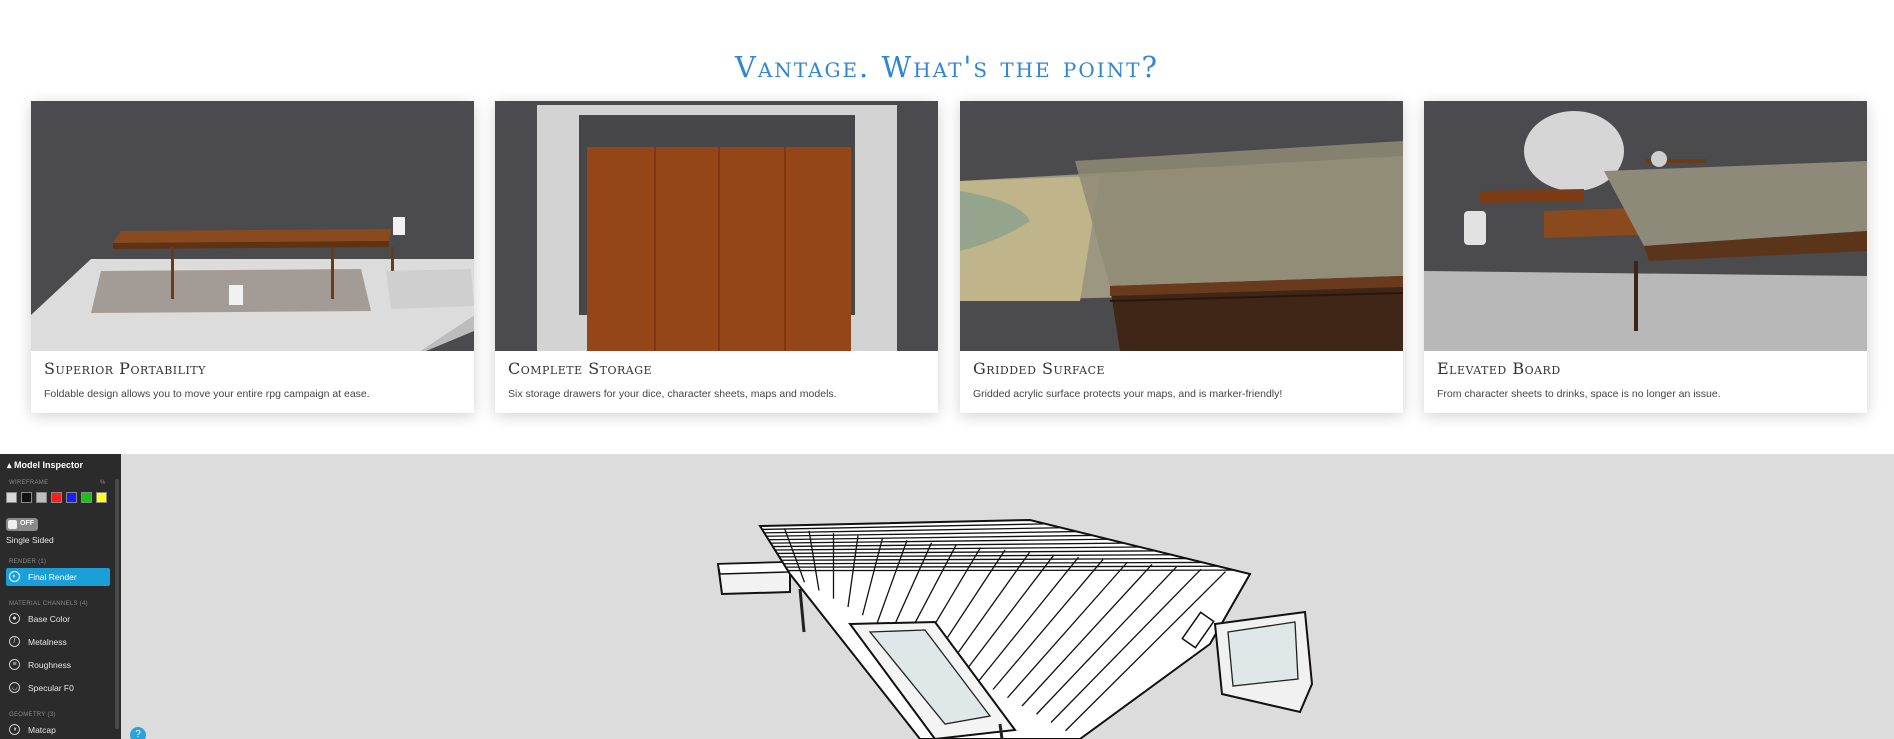  I want to click on item-label: Base Color, so click(49, 619).